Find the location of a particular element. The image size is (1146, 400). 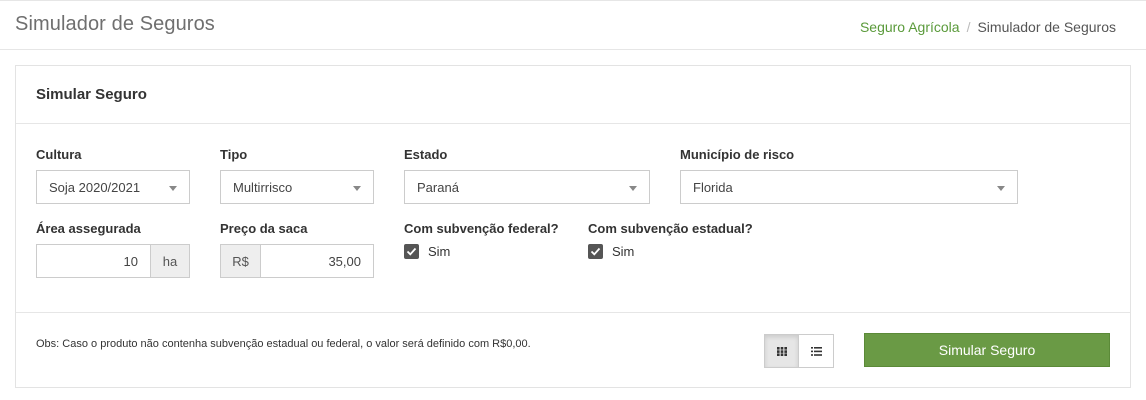

currency-addon: R$ is located at coordinates (240, 261).